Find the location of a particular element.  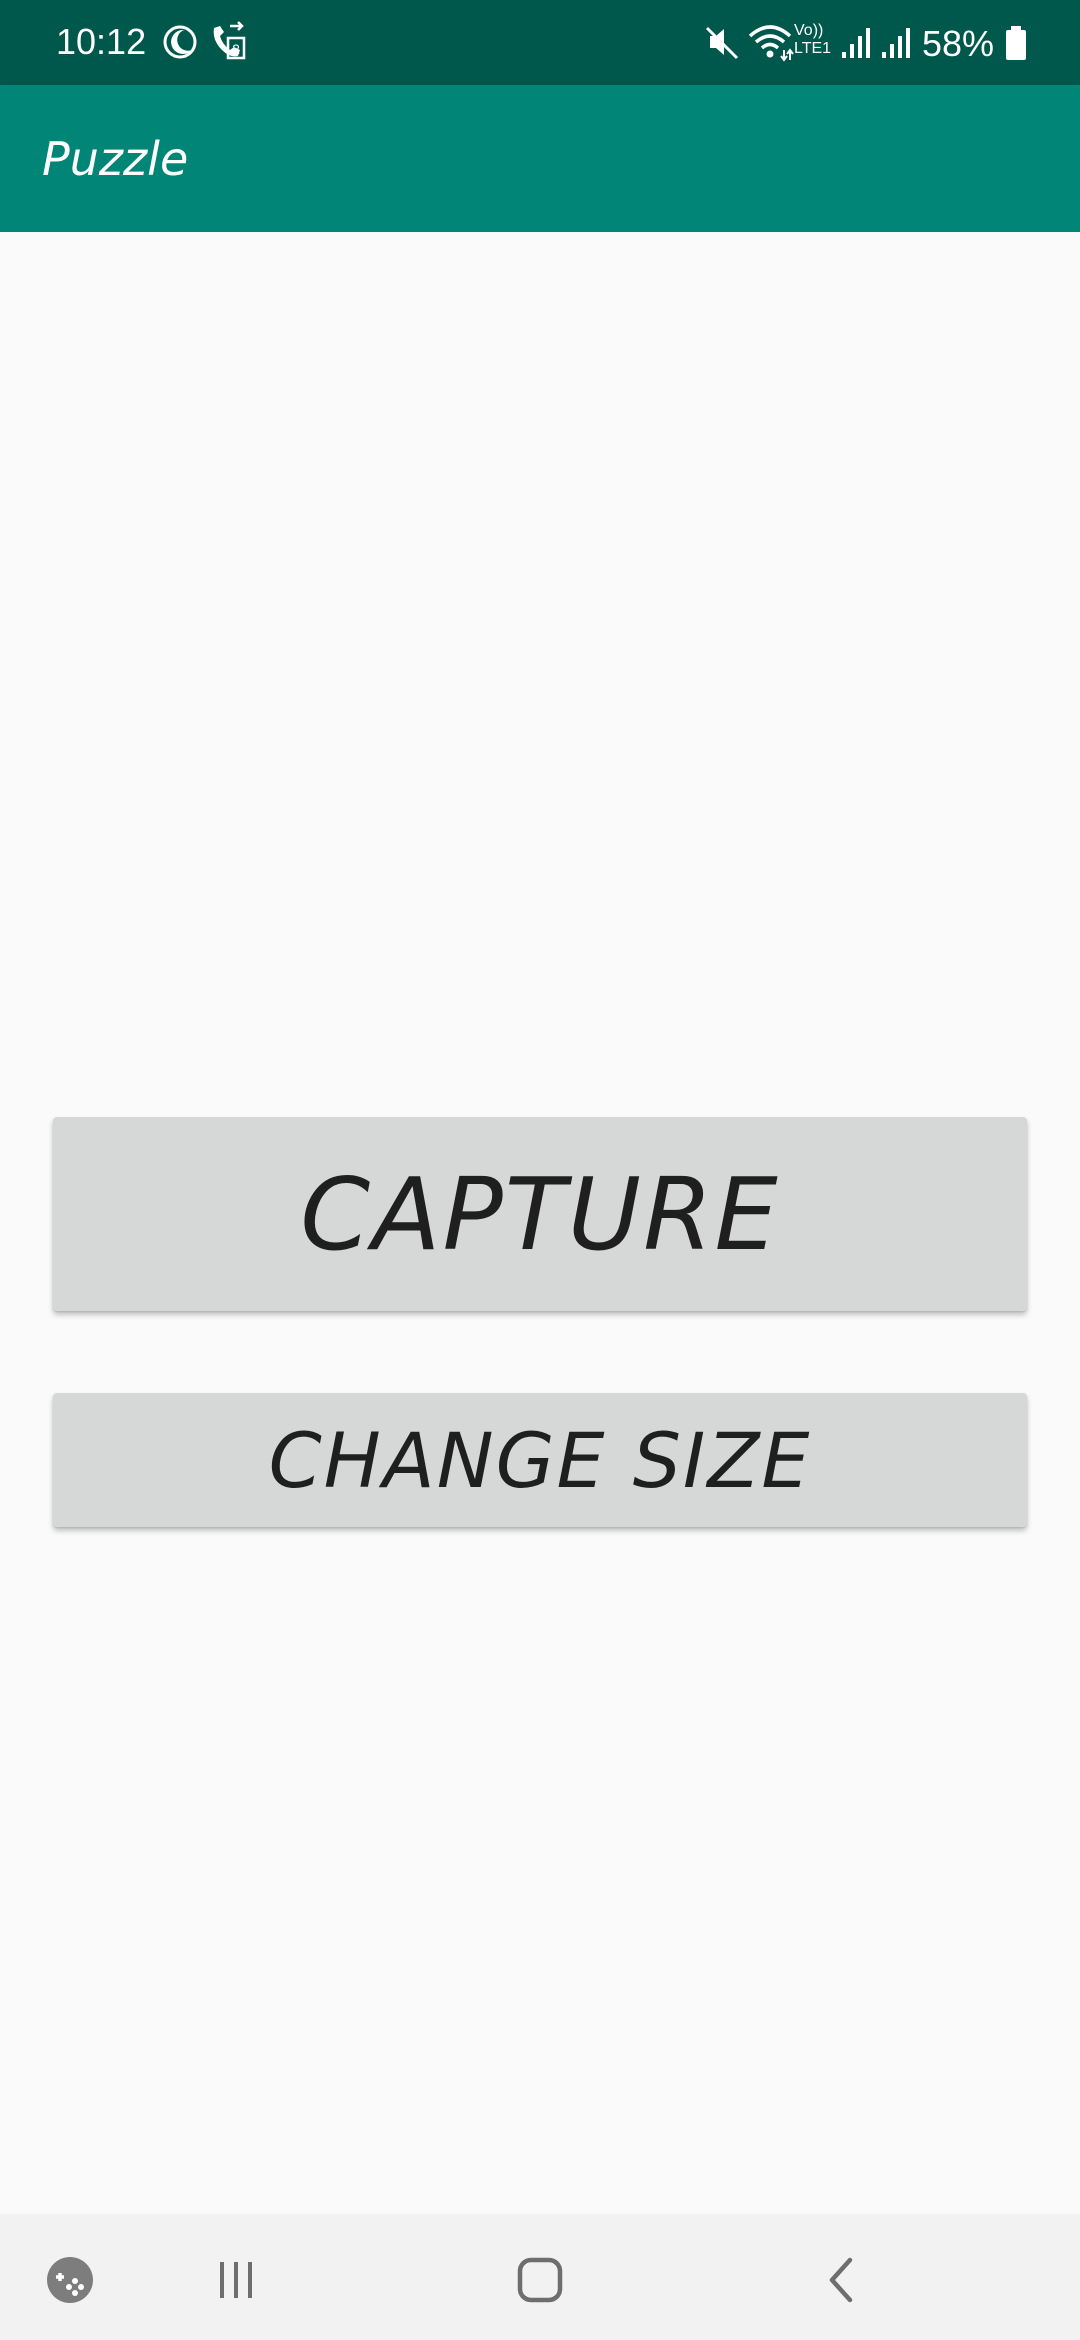

battery-percent: 58% is located at coordinates (958, 43).